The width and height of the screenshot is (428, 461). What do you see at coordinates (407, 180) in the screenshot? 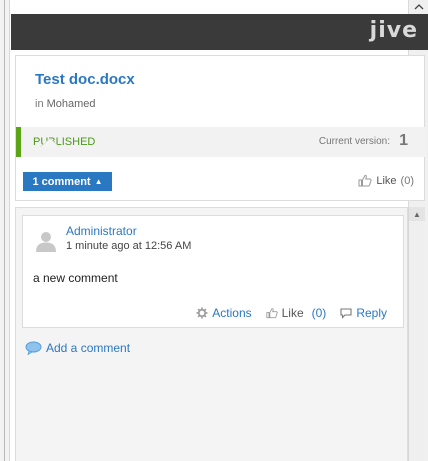
I see `document-like-count: (0)` at bounding box center [407, 180].